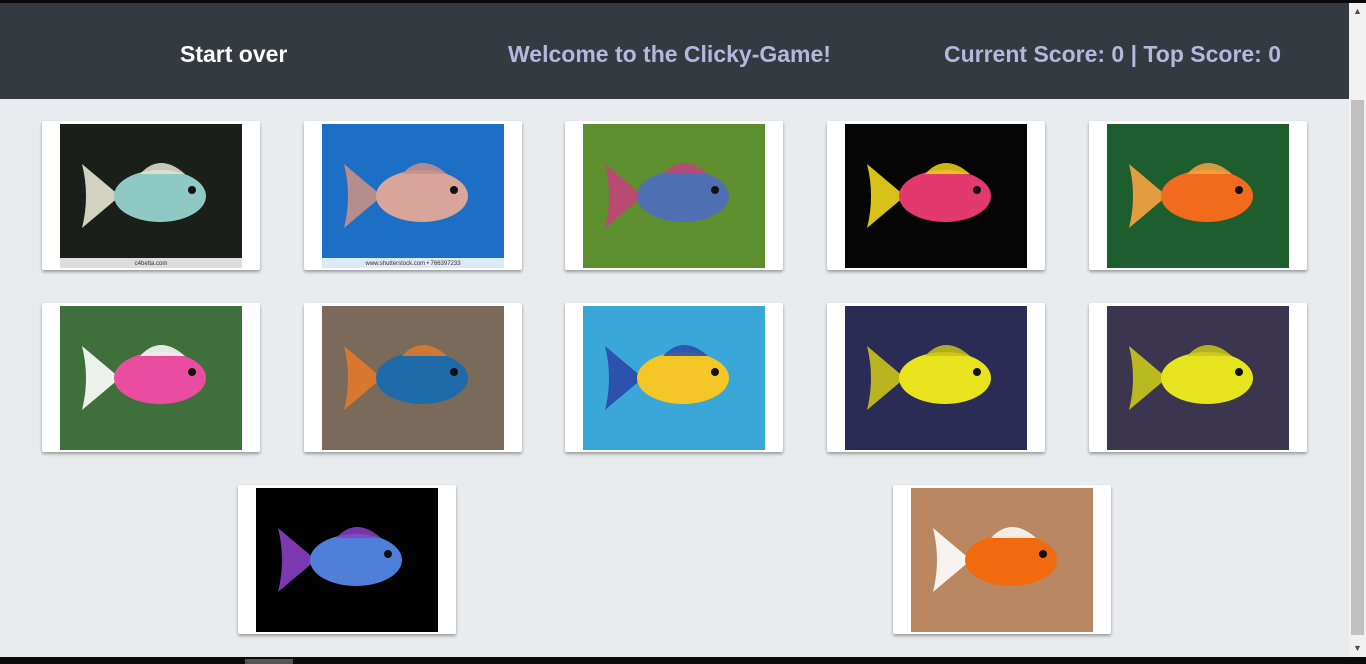 The height and width of the screenshot is (664, 1366). I want to click on betta-white-teal-card: c4betta.com, so click(151, 195).